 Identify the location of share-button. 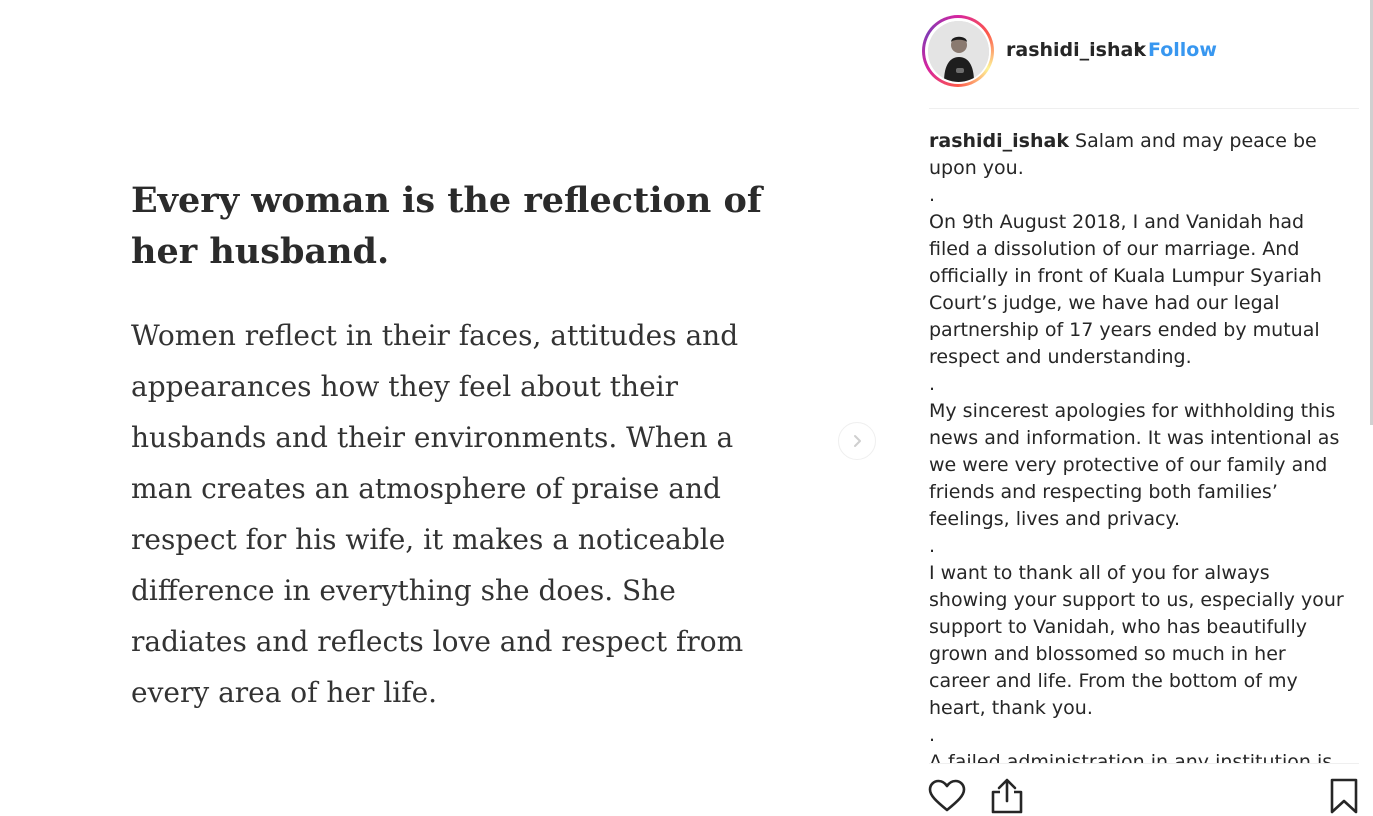
(1007, 796).